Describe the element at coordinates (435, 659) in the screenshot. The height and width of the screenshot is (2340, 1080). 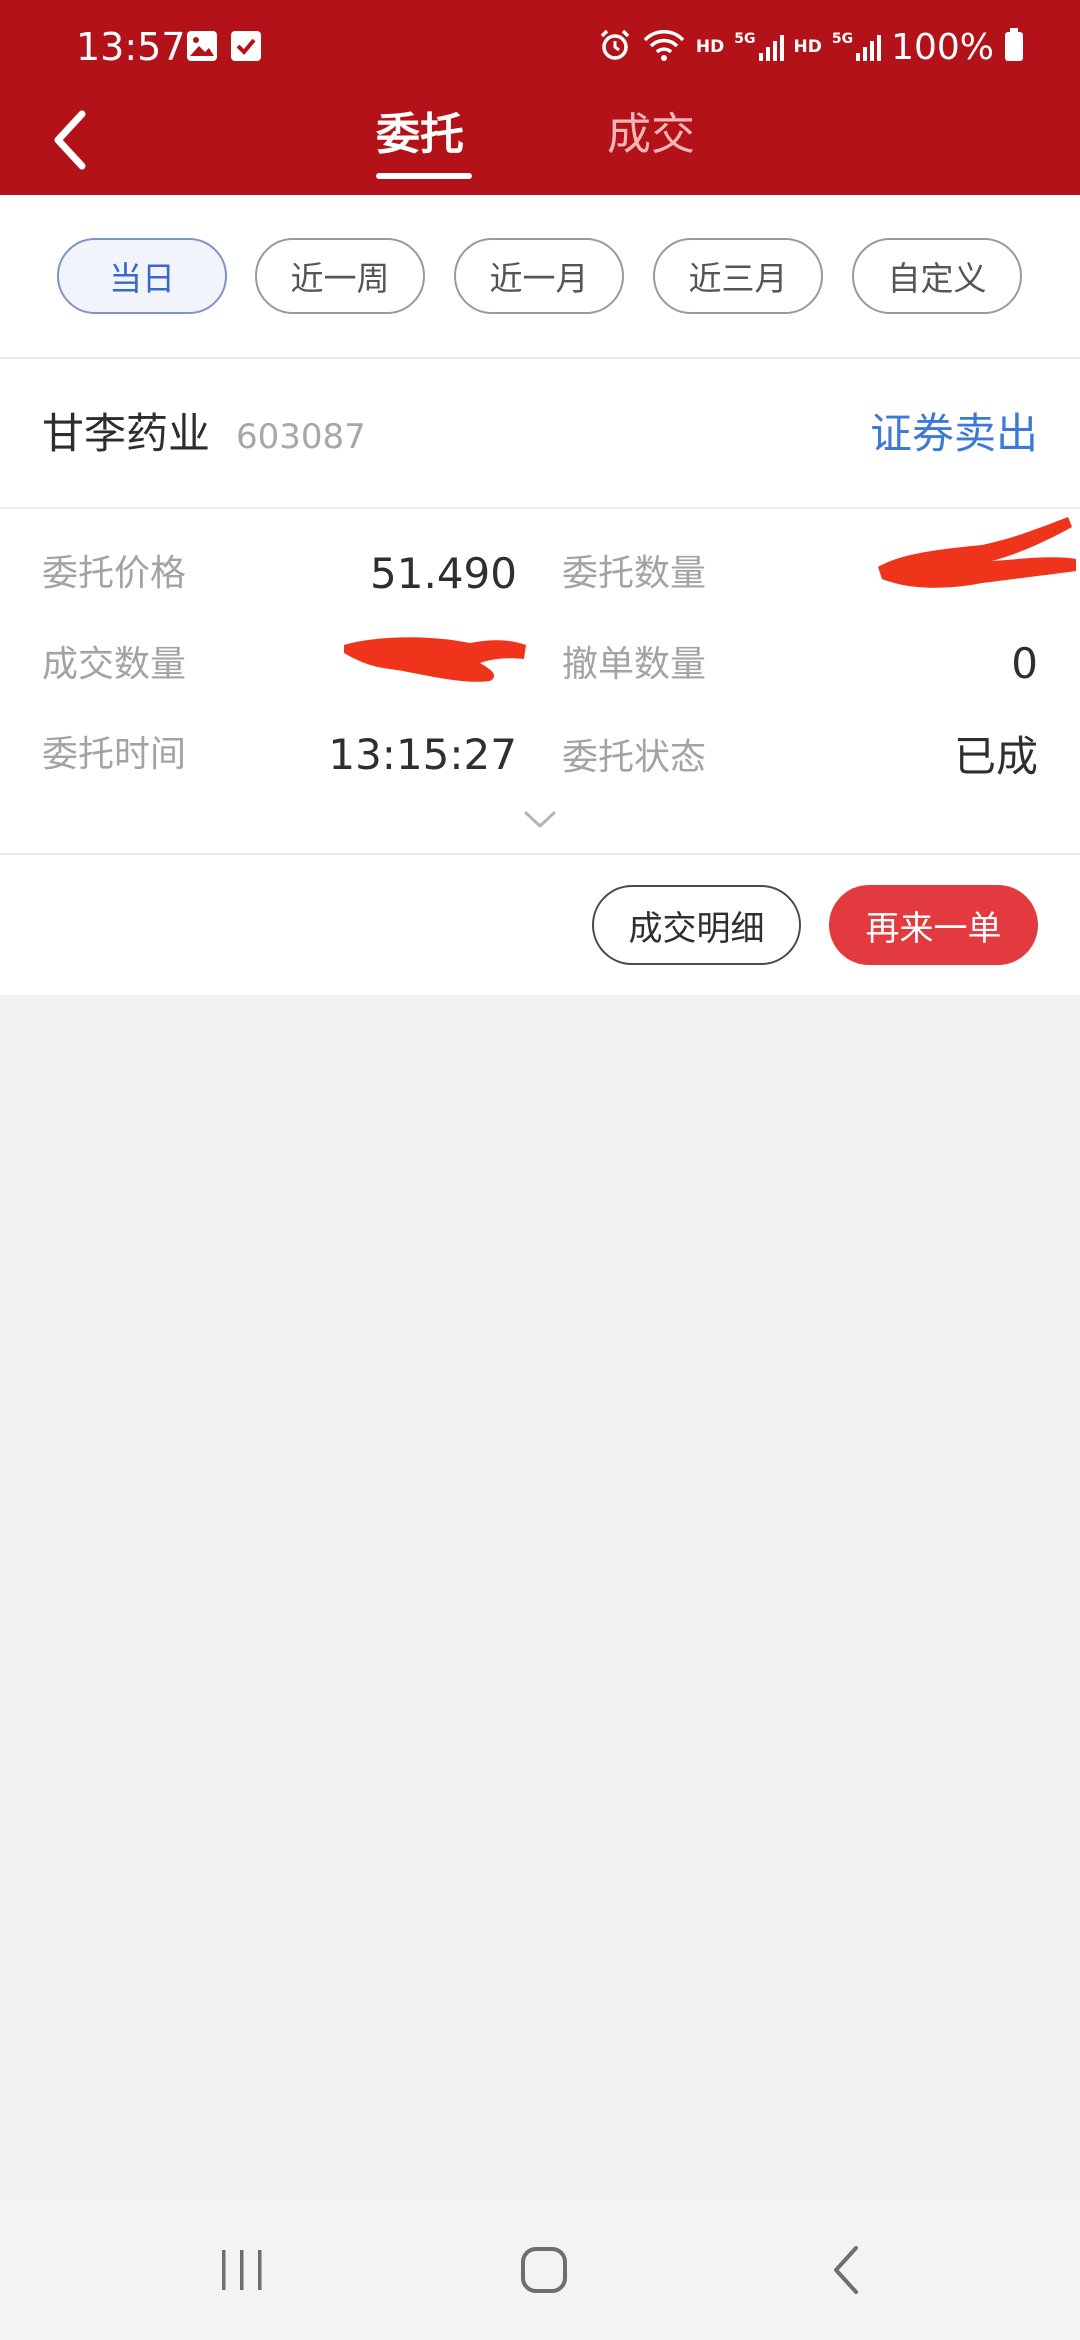
I see `redacted-filled-scribble` at that location.